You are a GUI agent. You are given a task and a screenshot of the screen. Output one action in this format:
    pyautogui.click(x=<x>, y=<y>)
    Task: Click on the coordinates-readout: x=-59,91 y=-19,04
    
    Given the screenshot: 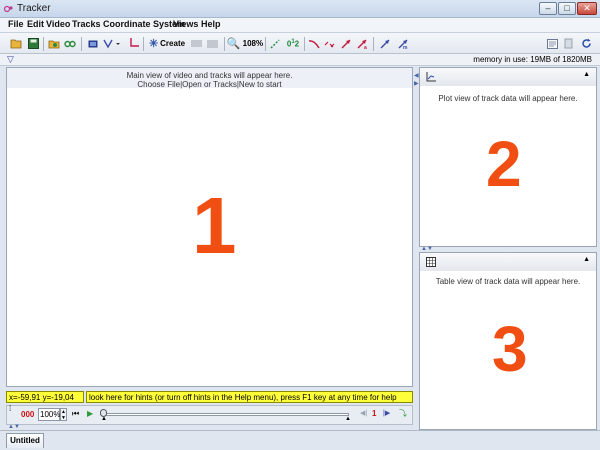 What is the action you would take?
    pyautogui.click(x=45, y=397)
    